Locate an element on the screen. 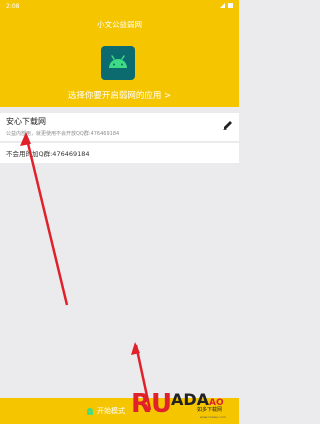 Image resolution: width=320 pixels, height=424 pixels. app-title: 小文公益弱网 is located at coordinates (119, 24).